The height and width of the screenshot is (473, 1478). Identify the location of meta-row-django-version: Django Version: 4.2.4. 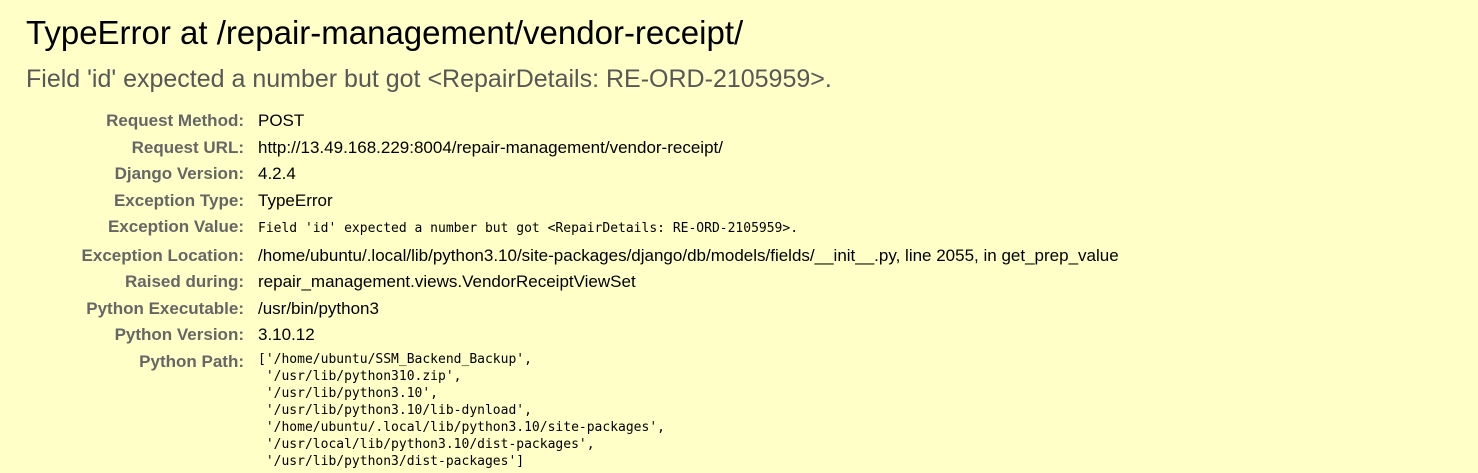
(572, 174).